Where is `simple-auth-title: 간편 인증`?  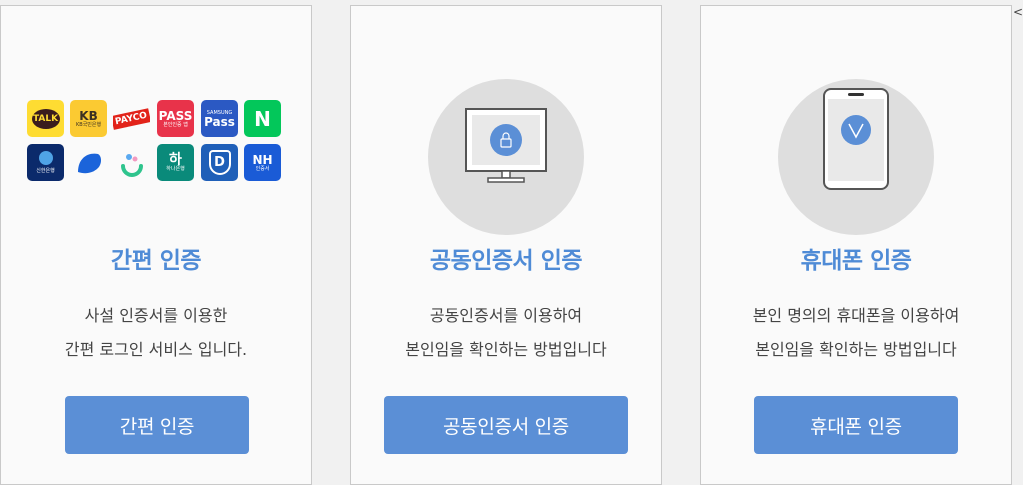 simple-auth-title: 간편 인증 is located at coordinates (156, 261).